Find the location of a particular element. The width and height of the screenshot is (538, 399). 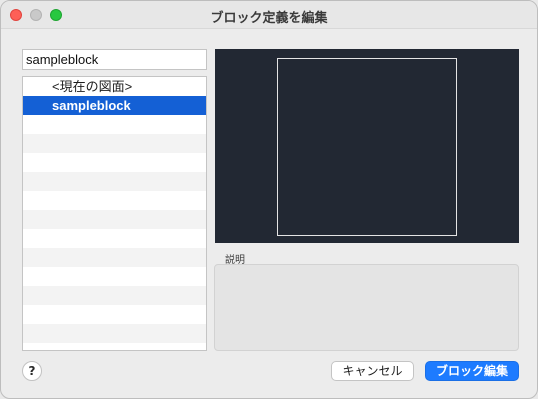

block-name-field: sampleblock is located at coordinates (114, 59).